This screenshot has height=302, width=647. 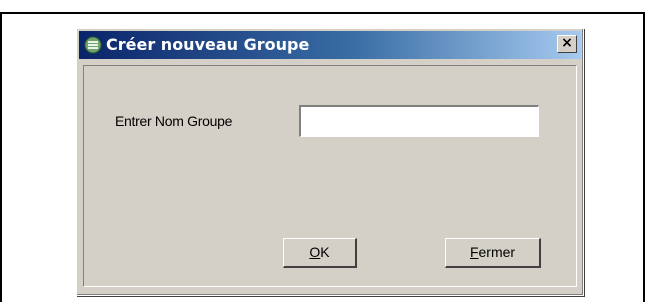 I want to click on close-label: ermer, so click(x=497, y=252).